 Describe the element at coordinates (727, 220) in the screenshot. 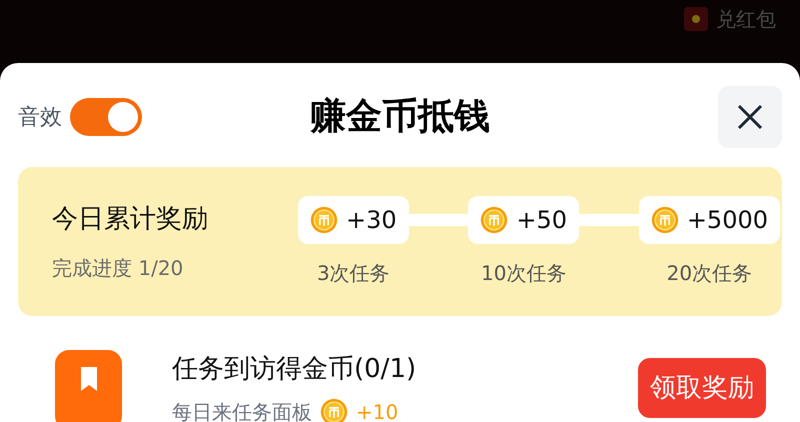

I see `milestone-amount: +5000` at that location.